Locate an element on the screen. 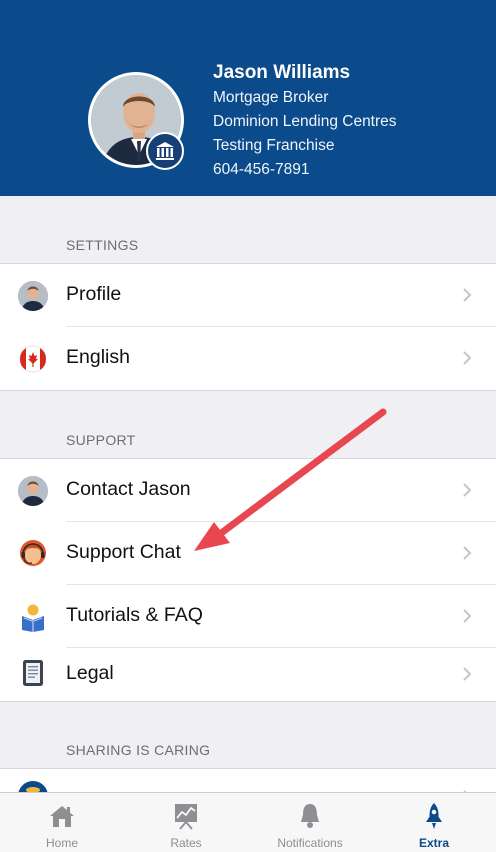 The width and height of the screenshot is (496, 852). language-label: English is located at coordinates (98, 357).